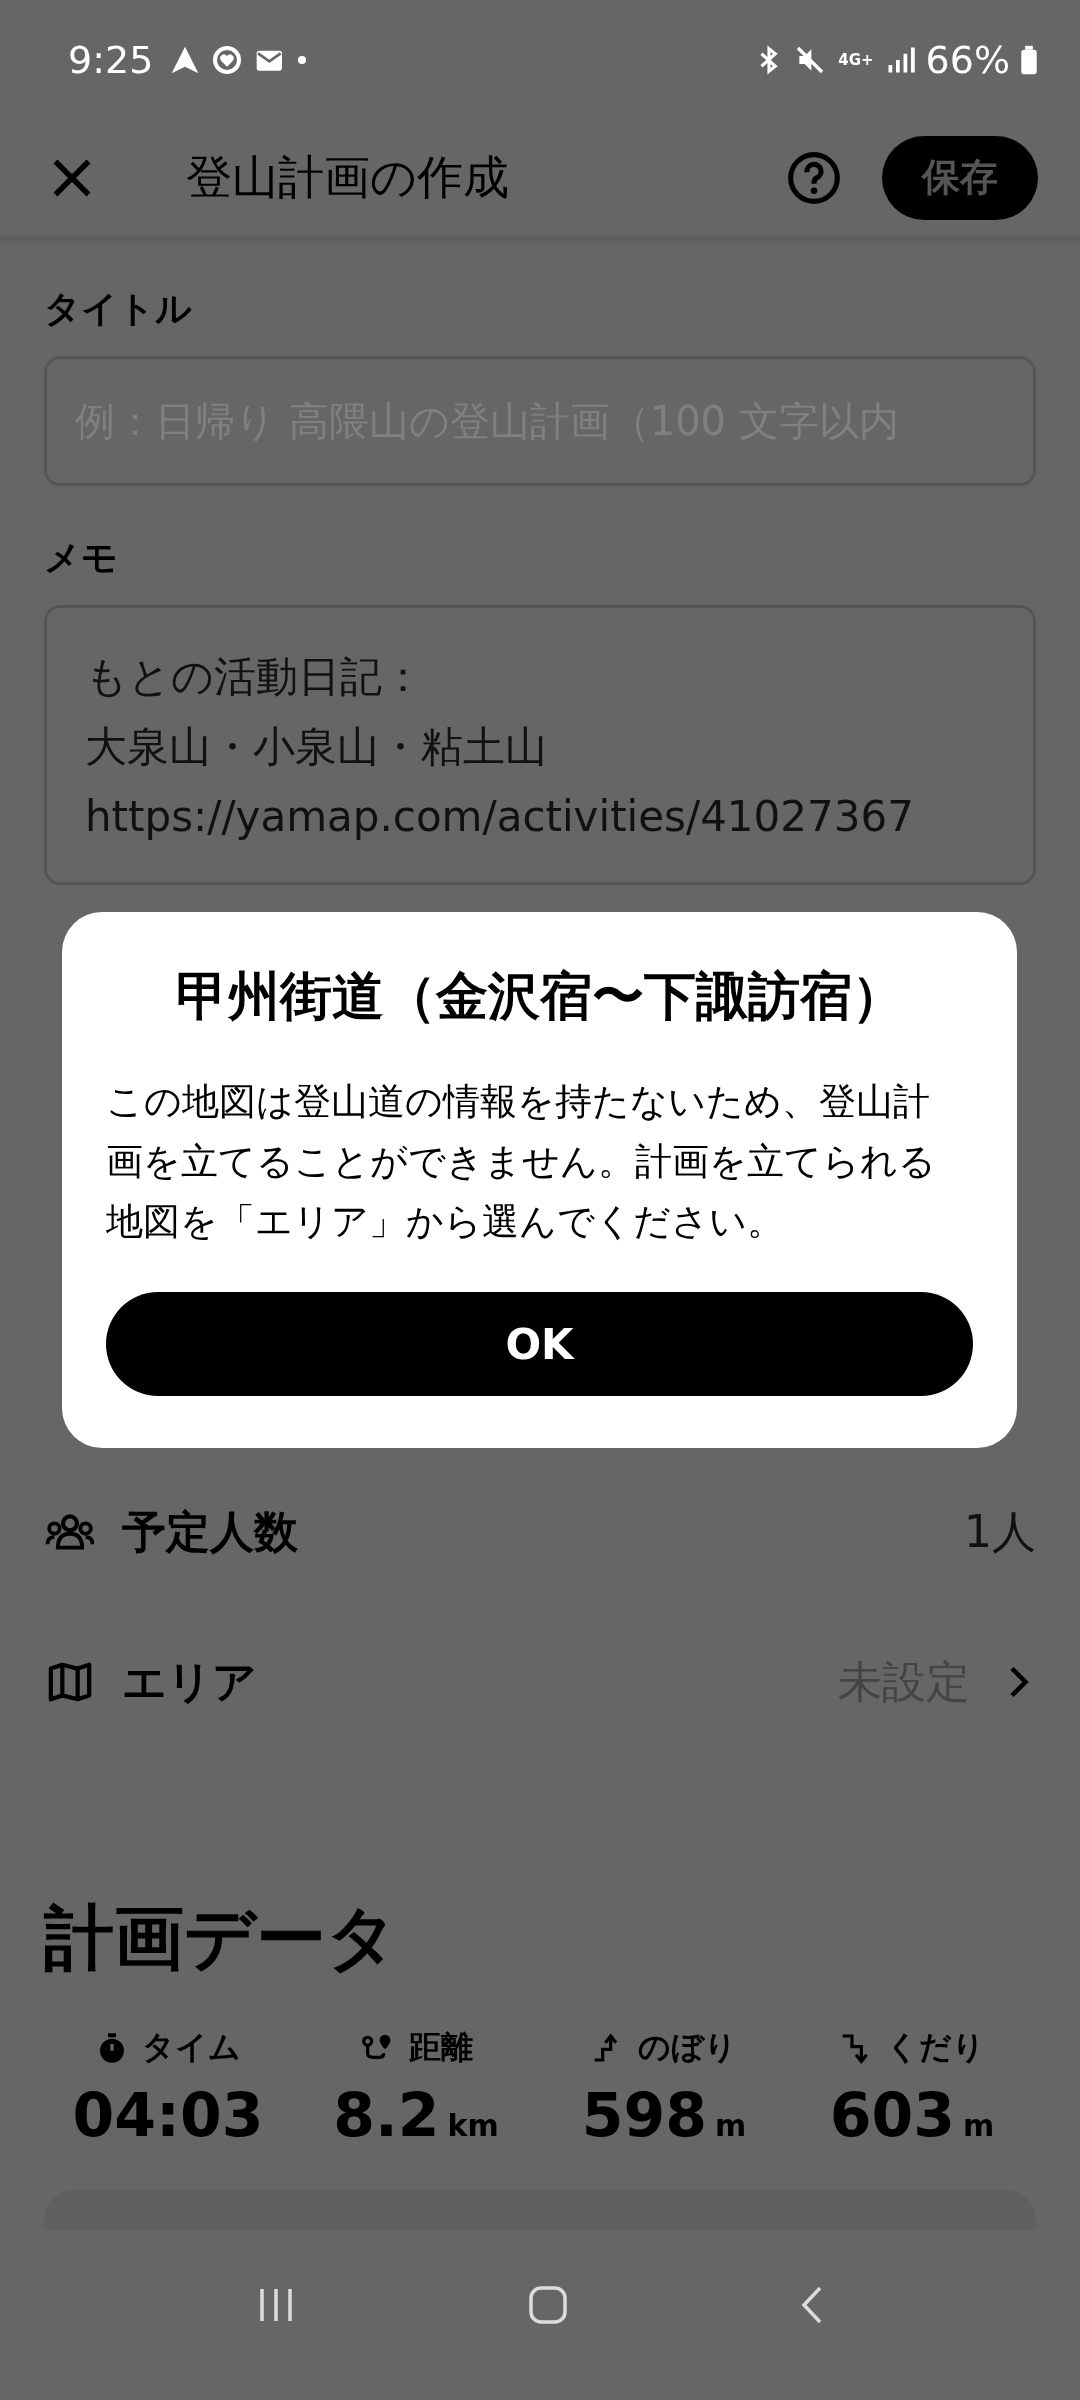 Image resolution: width=1080 pixels, height=2400 pixels. Describe the element at coordinates (168, 2115) in the screenshot. I see `stat-value: 04:03` at that location.